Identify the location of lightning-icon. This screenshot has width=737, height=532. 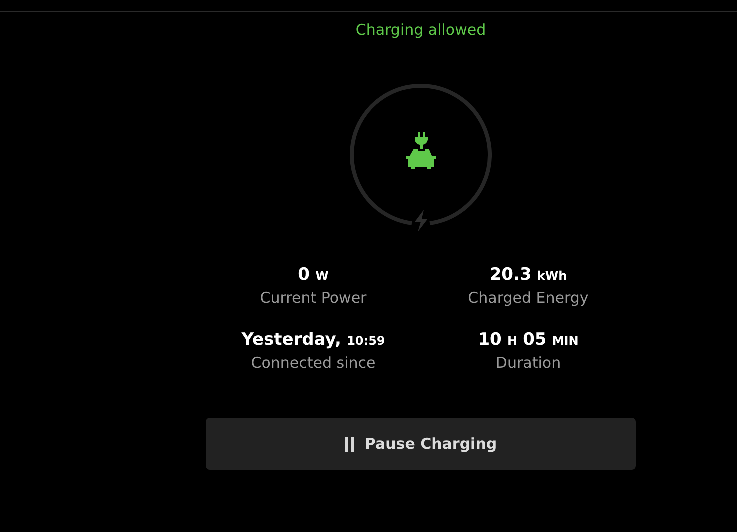
(421, 221).